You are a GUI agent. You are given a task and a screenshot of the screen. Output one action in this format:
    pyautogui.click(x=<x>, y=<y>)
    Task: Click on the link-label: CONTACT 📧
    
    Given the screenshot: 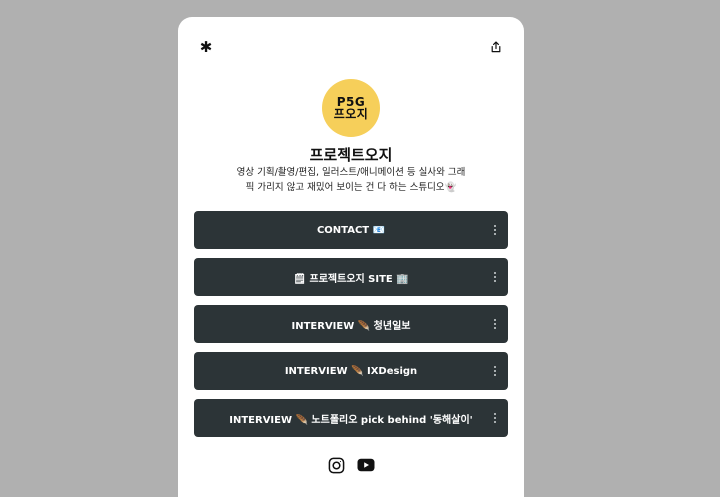 What is the action you would take?
    pyautogui.click(x=351, y=230)
    